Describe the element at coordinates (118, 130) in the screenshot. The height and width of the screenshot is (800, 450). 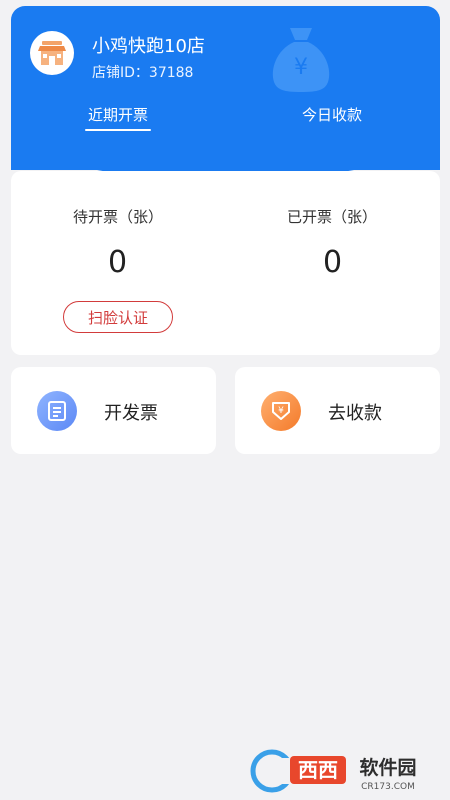
I see `active-tab-indicator` at that location.